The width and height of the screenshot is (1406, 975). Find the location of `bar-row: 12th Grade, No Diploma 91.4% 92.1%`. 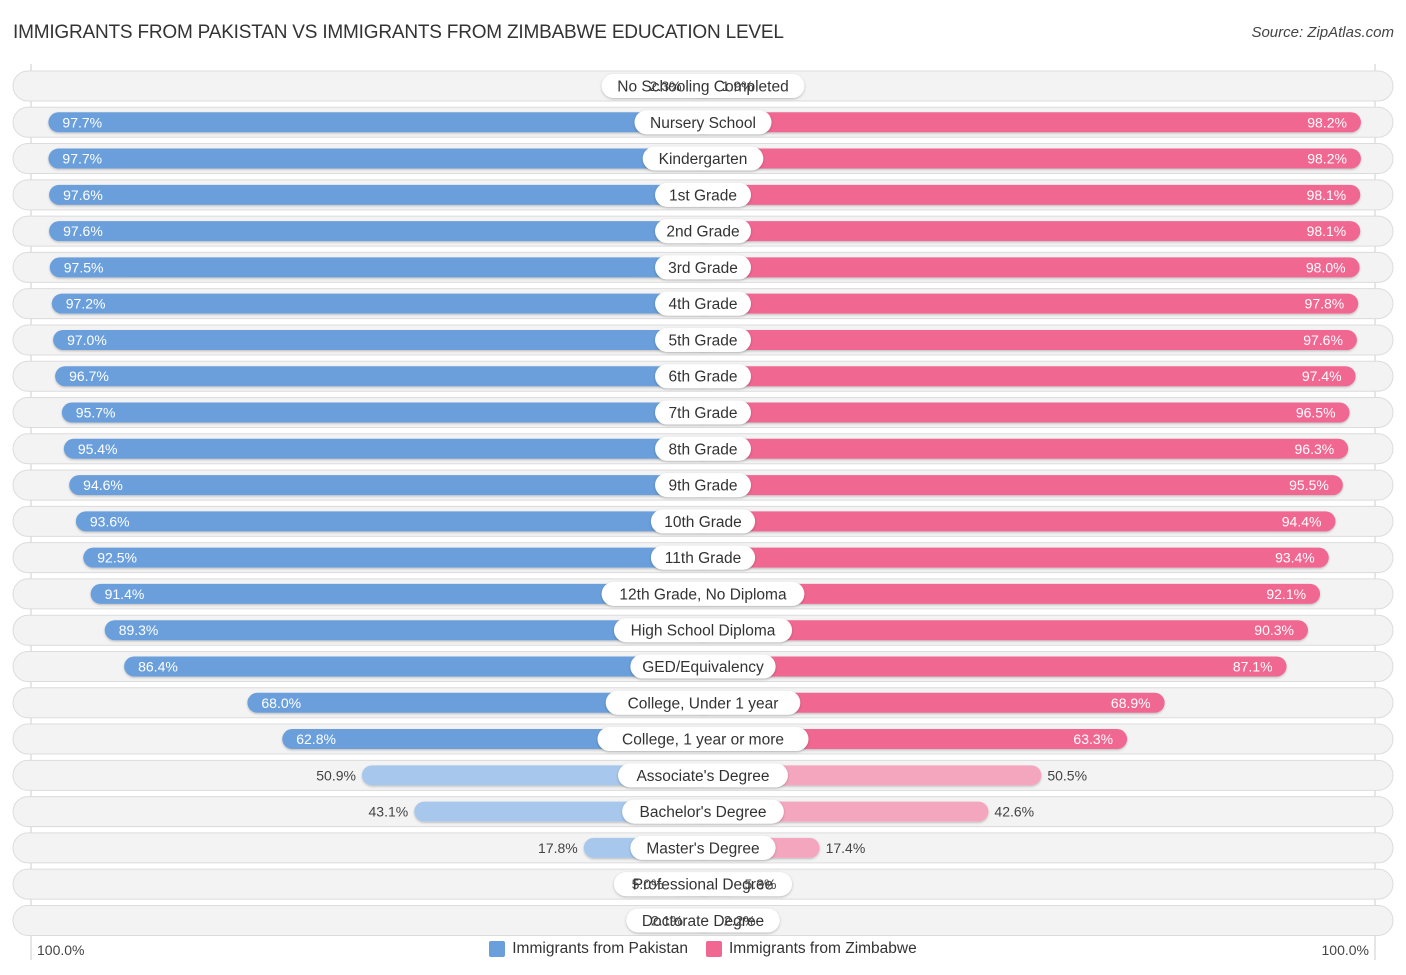

bar-row: 12th Grade, No Diploma 91.4% 92.1% is located at coordinates (703, 594).